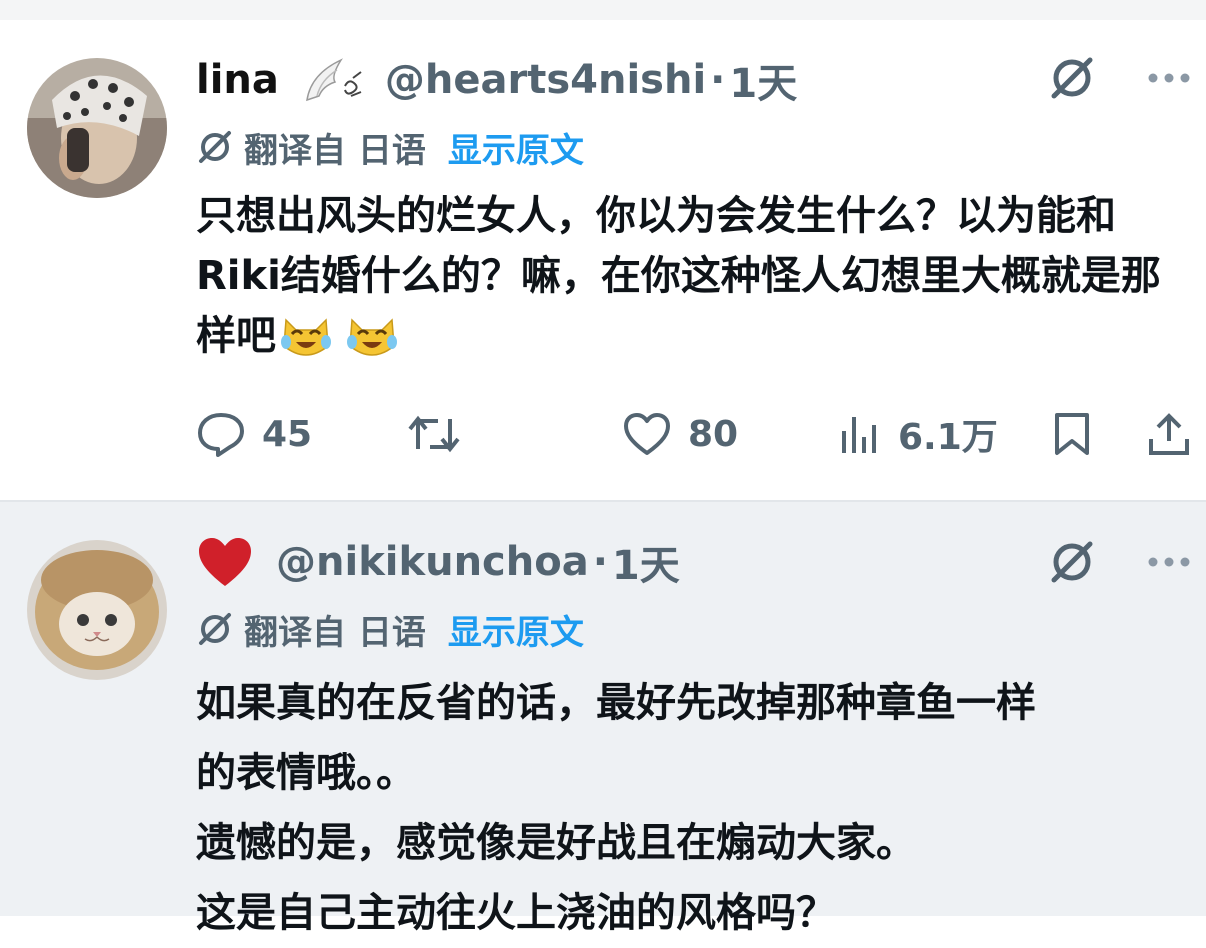  What do you see at coordinates (516, 913) in the screenshot?
I see `tweet-text-line: 这是自己主动往火上浇油的风格吗？` at bounding box center [516, 913].